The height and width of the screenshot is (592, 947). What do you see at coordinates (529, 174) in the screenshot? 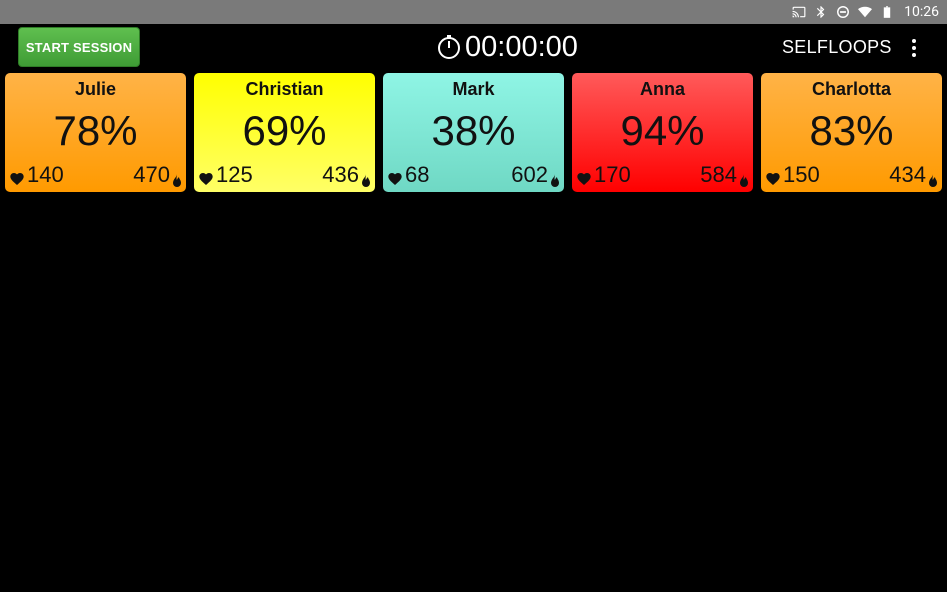
I see `calories-value: 602` at bounding box center [529, 174].